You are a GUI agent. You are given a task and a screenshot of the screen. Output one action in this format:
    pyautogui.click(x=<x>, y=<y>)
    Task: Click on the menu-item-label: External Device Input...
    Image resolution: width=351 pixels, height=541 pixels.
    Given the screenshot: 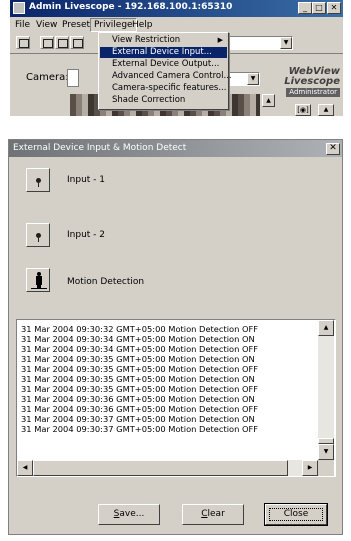 What is the action you would take?
    pyautogui.click(x=162, y=52)
    